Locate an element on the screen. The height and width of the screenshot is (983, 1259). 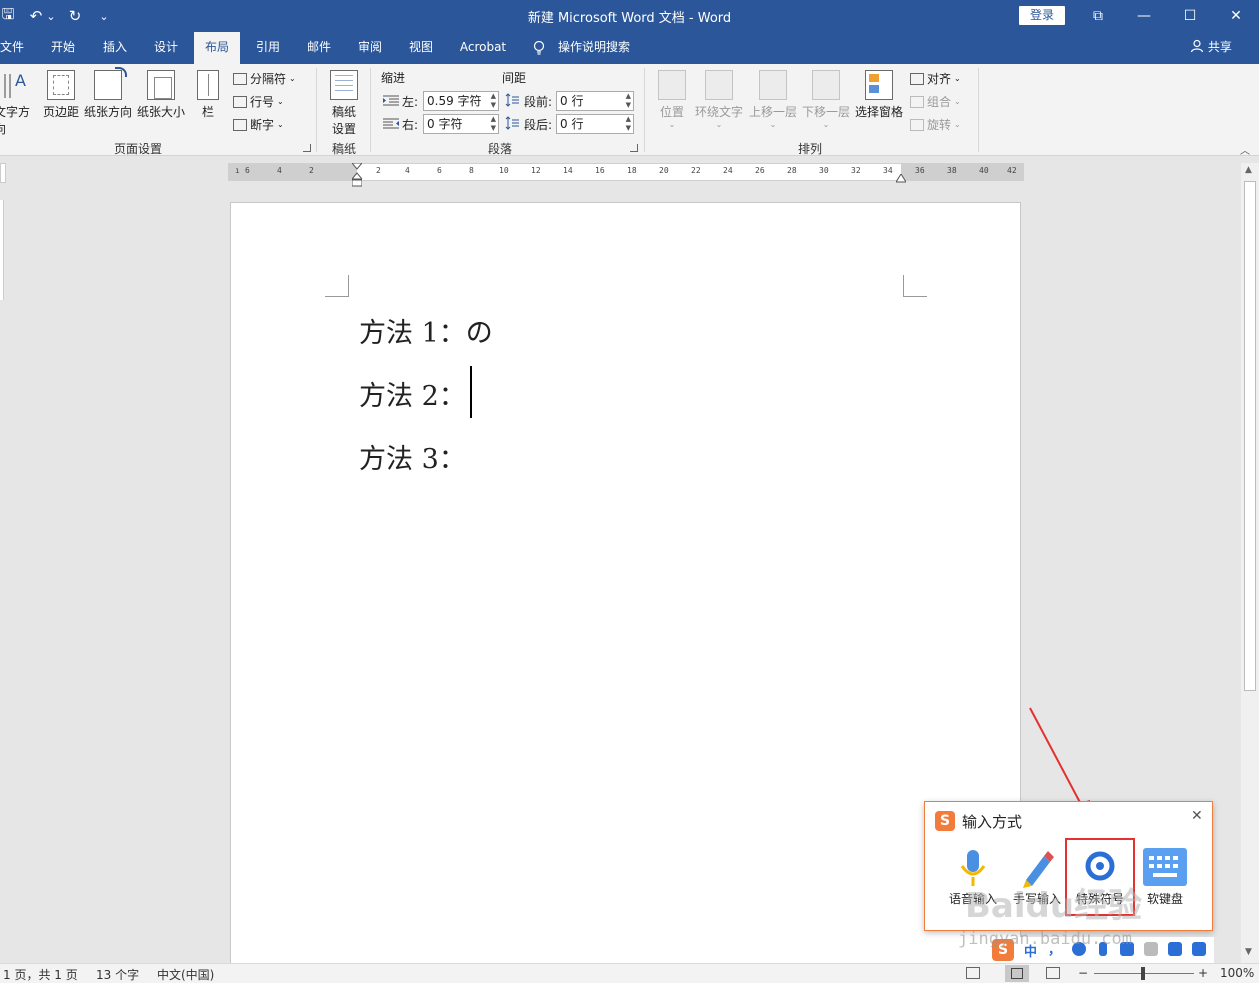
language-status: 中文(中国) is located at coordinates (185, 974).